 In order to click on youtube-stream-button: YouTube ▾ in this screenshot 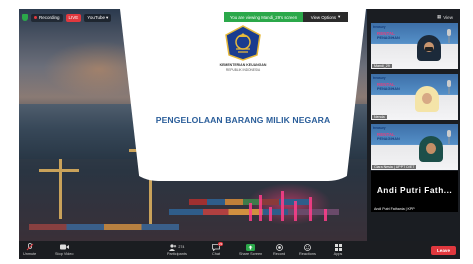, I will do `click(98, 17)`.